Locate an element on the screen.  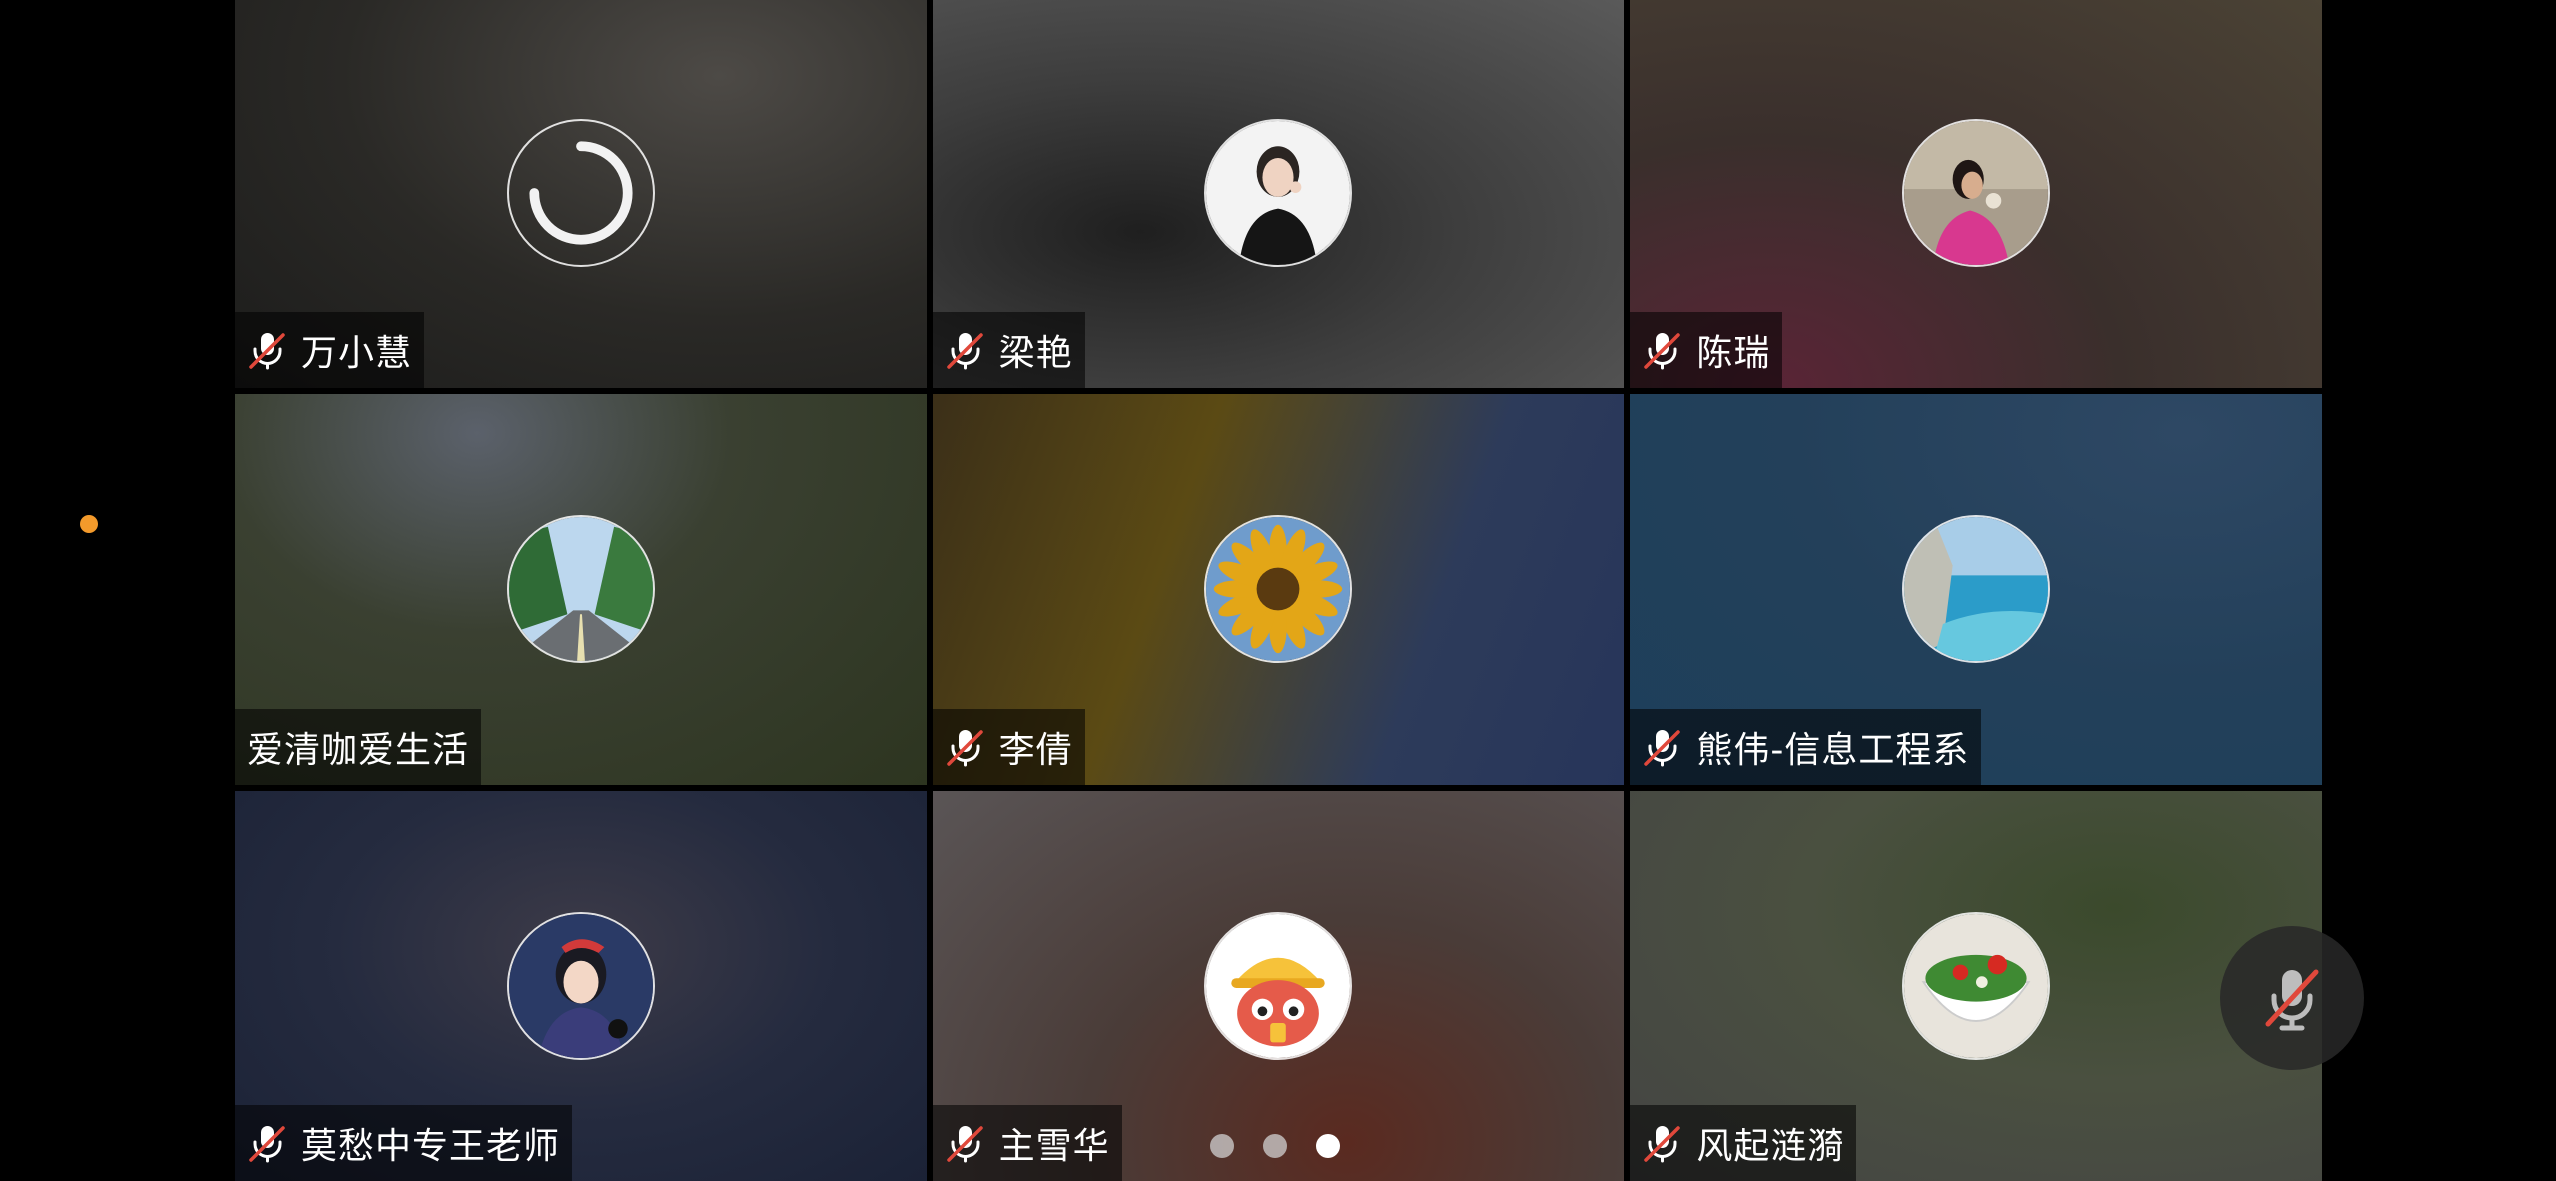
mic-toggle-icon is located at coordinates (2292, 1000).